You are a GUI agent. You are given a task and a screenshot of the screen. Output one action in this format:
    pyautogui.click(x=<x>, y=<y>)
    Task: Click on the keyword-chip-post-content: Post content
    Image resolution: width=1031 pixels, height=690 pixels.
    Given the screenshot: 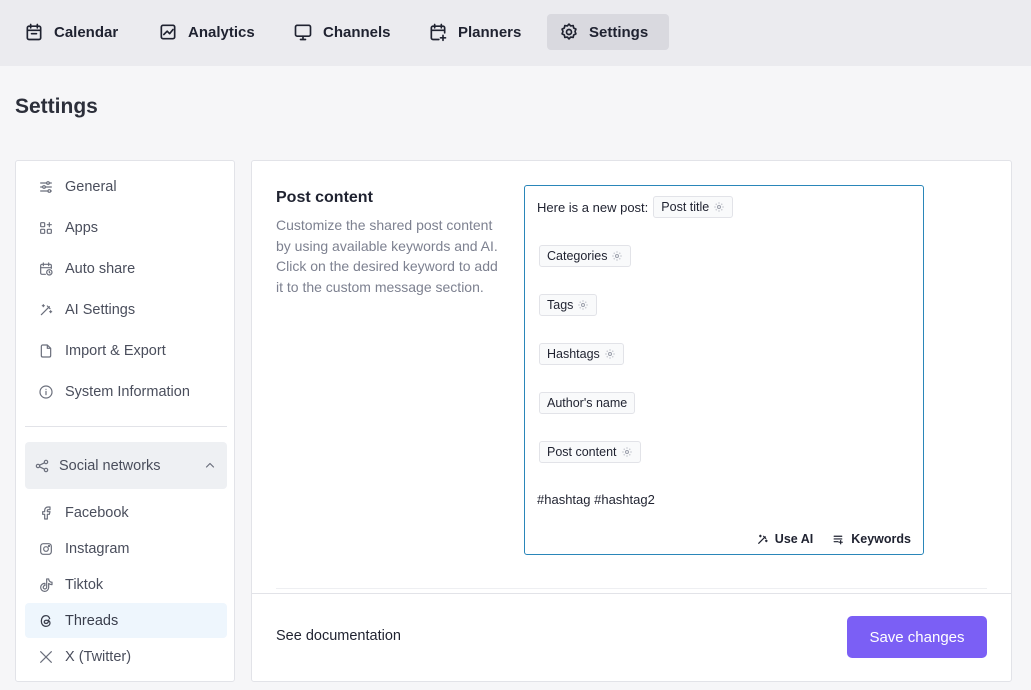 What is the action you would take?
    pyautogui.click(x=590, y=452)
    